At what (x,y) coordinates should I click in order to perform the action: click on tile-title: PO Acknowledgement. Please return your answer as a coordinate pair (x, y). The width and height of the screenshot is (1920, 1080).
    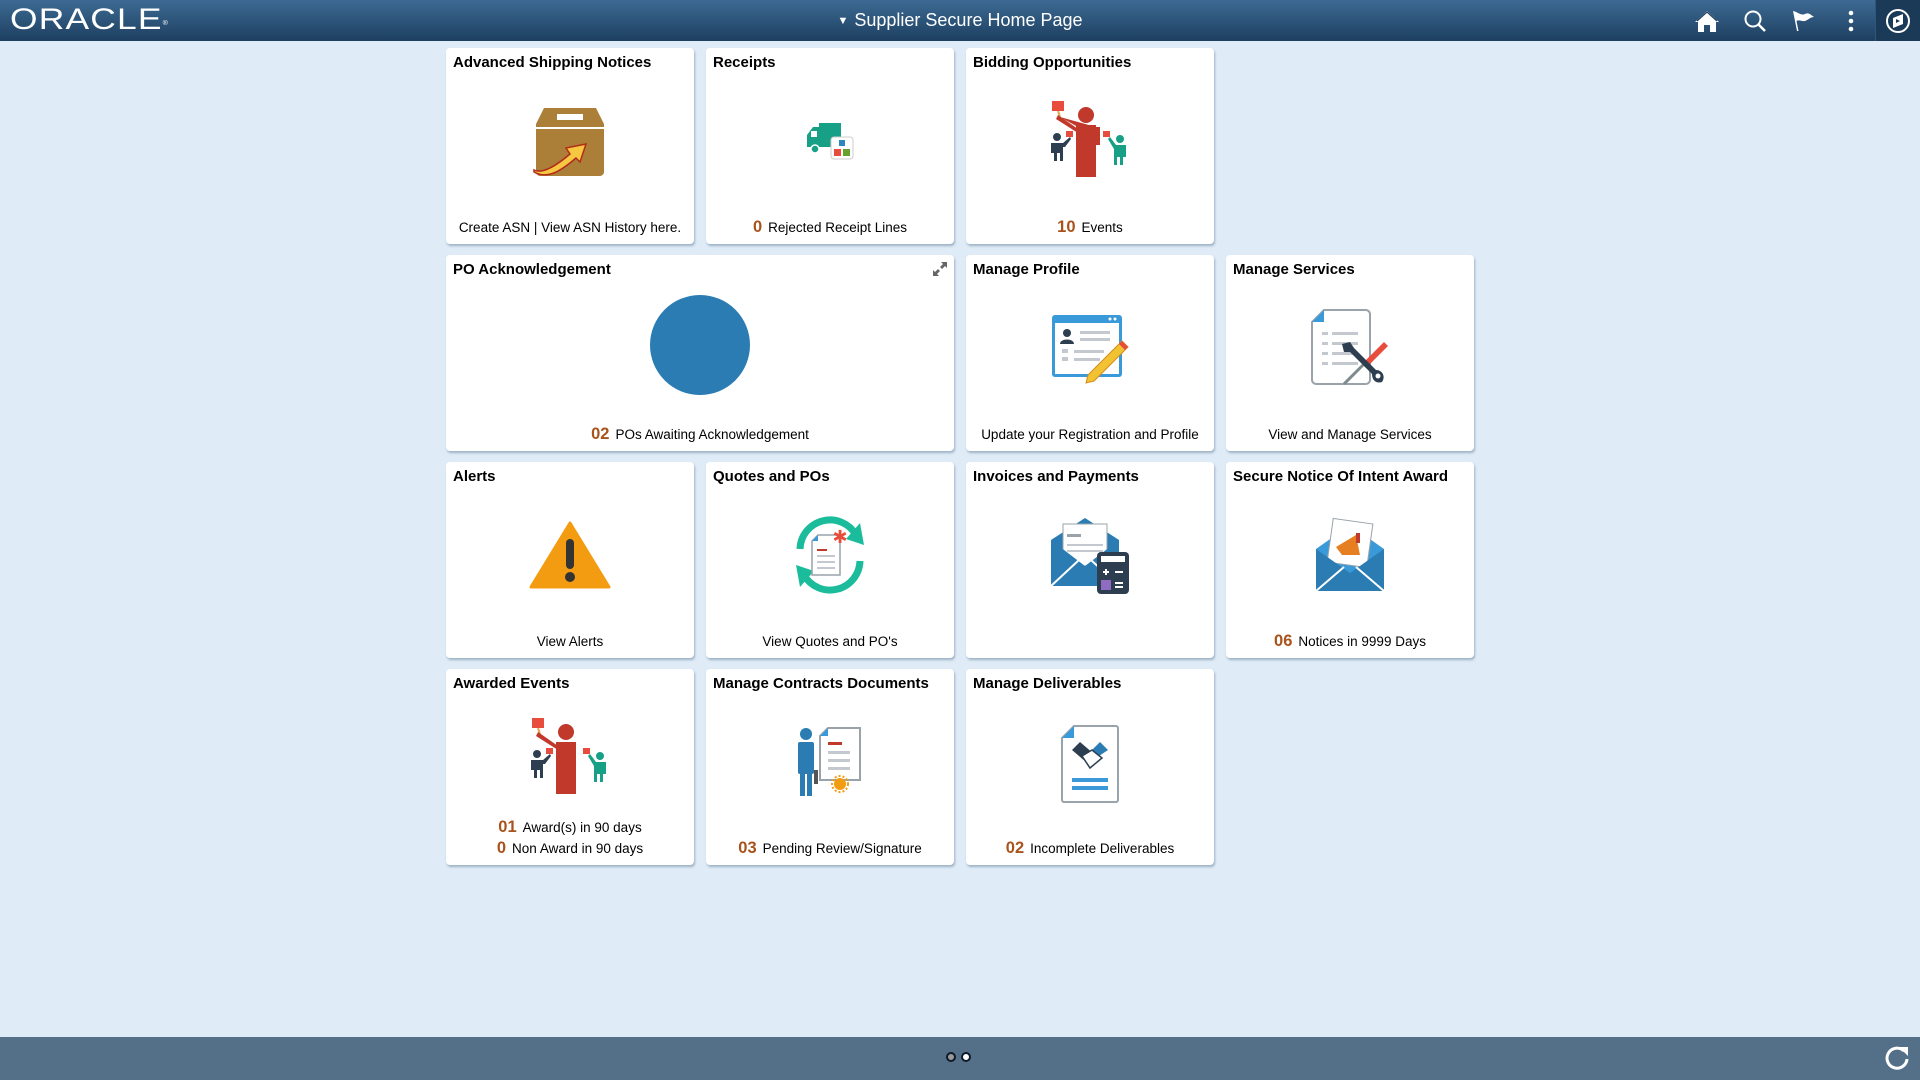
    Looking at the image, I should click on (532, 269).